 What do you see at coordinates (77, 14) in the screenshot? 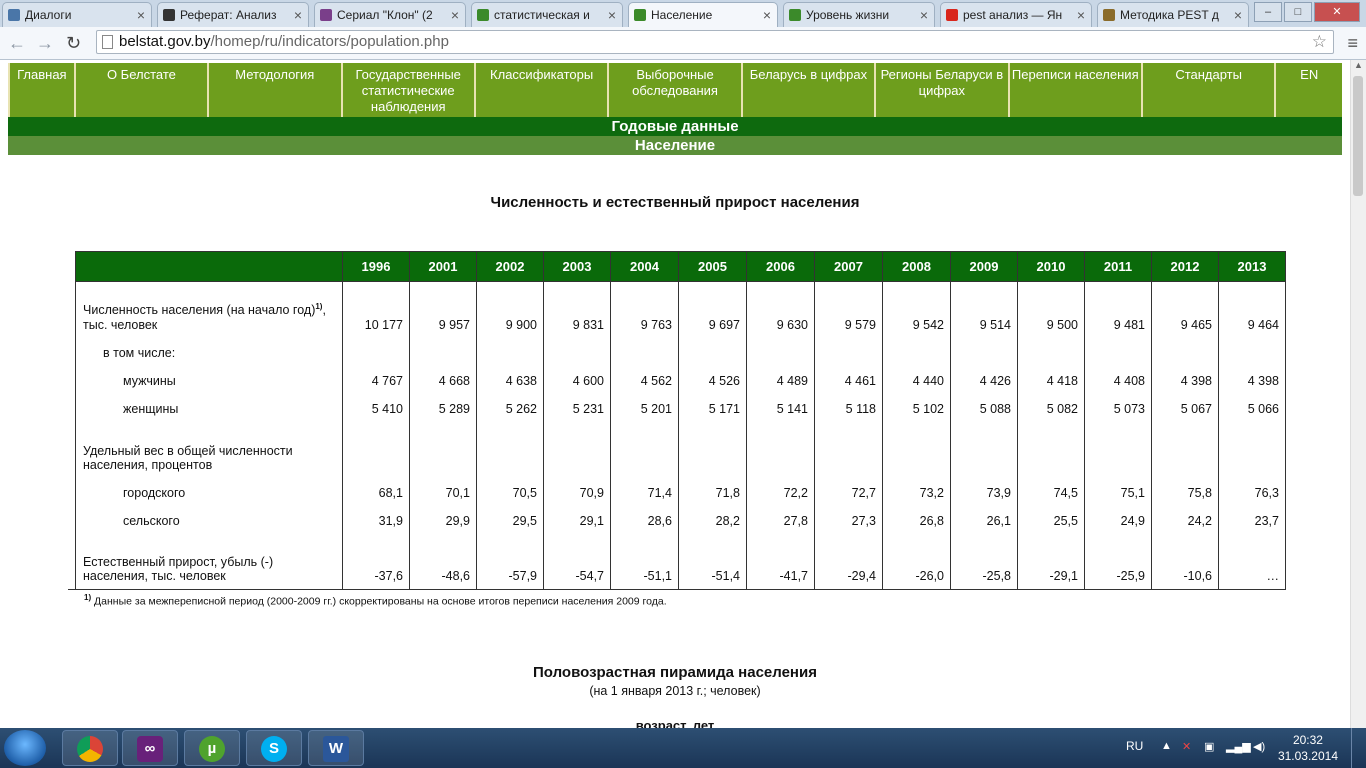
I see `browser-tab: Диалоги ×` at bounding box center [77, 14].